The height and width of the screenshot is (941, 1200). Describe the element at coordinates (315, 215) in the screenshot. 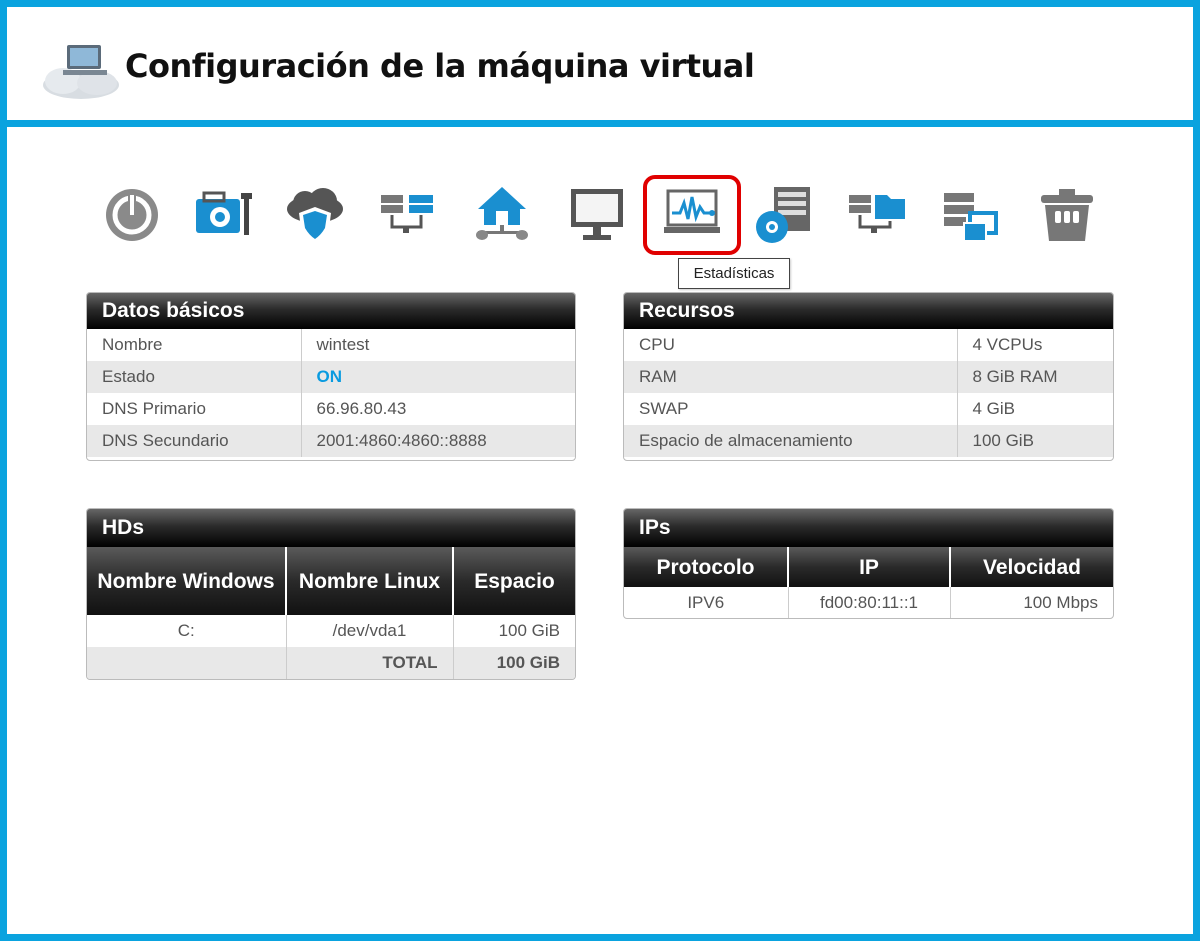

I see `cloud-shield-icon` at that location.